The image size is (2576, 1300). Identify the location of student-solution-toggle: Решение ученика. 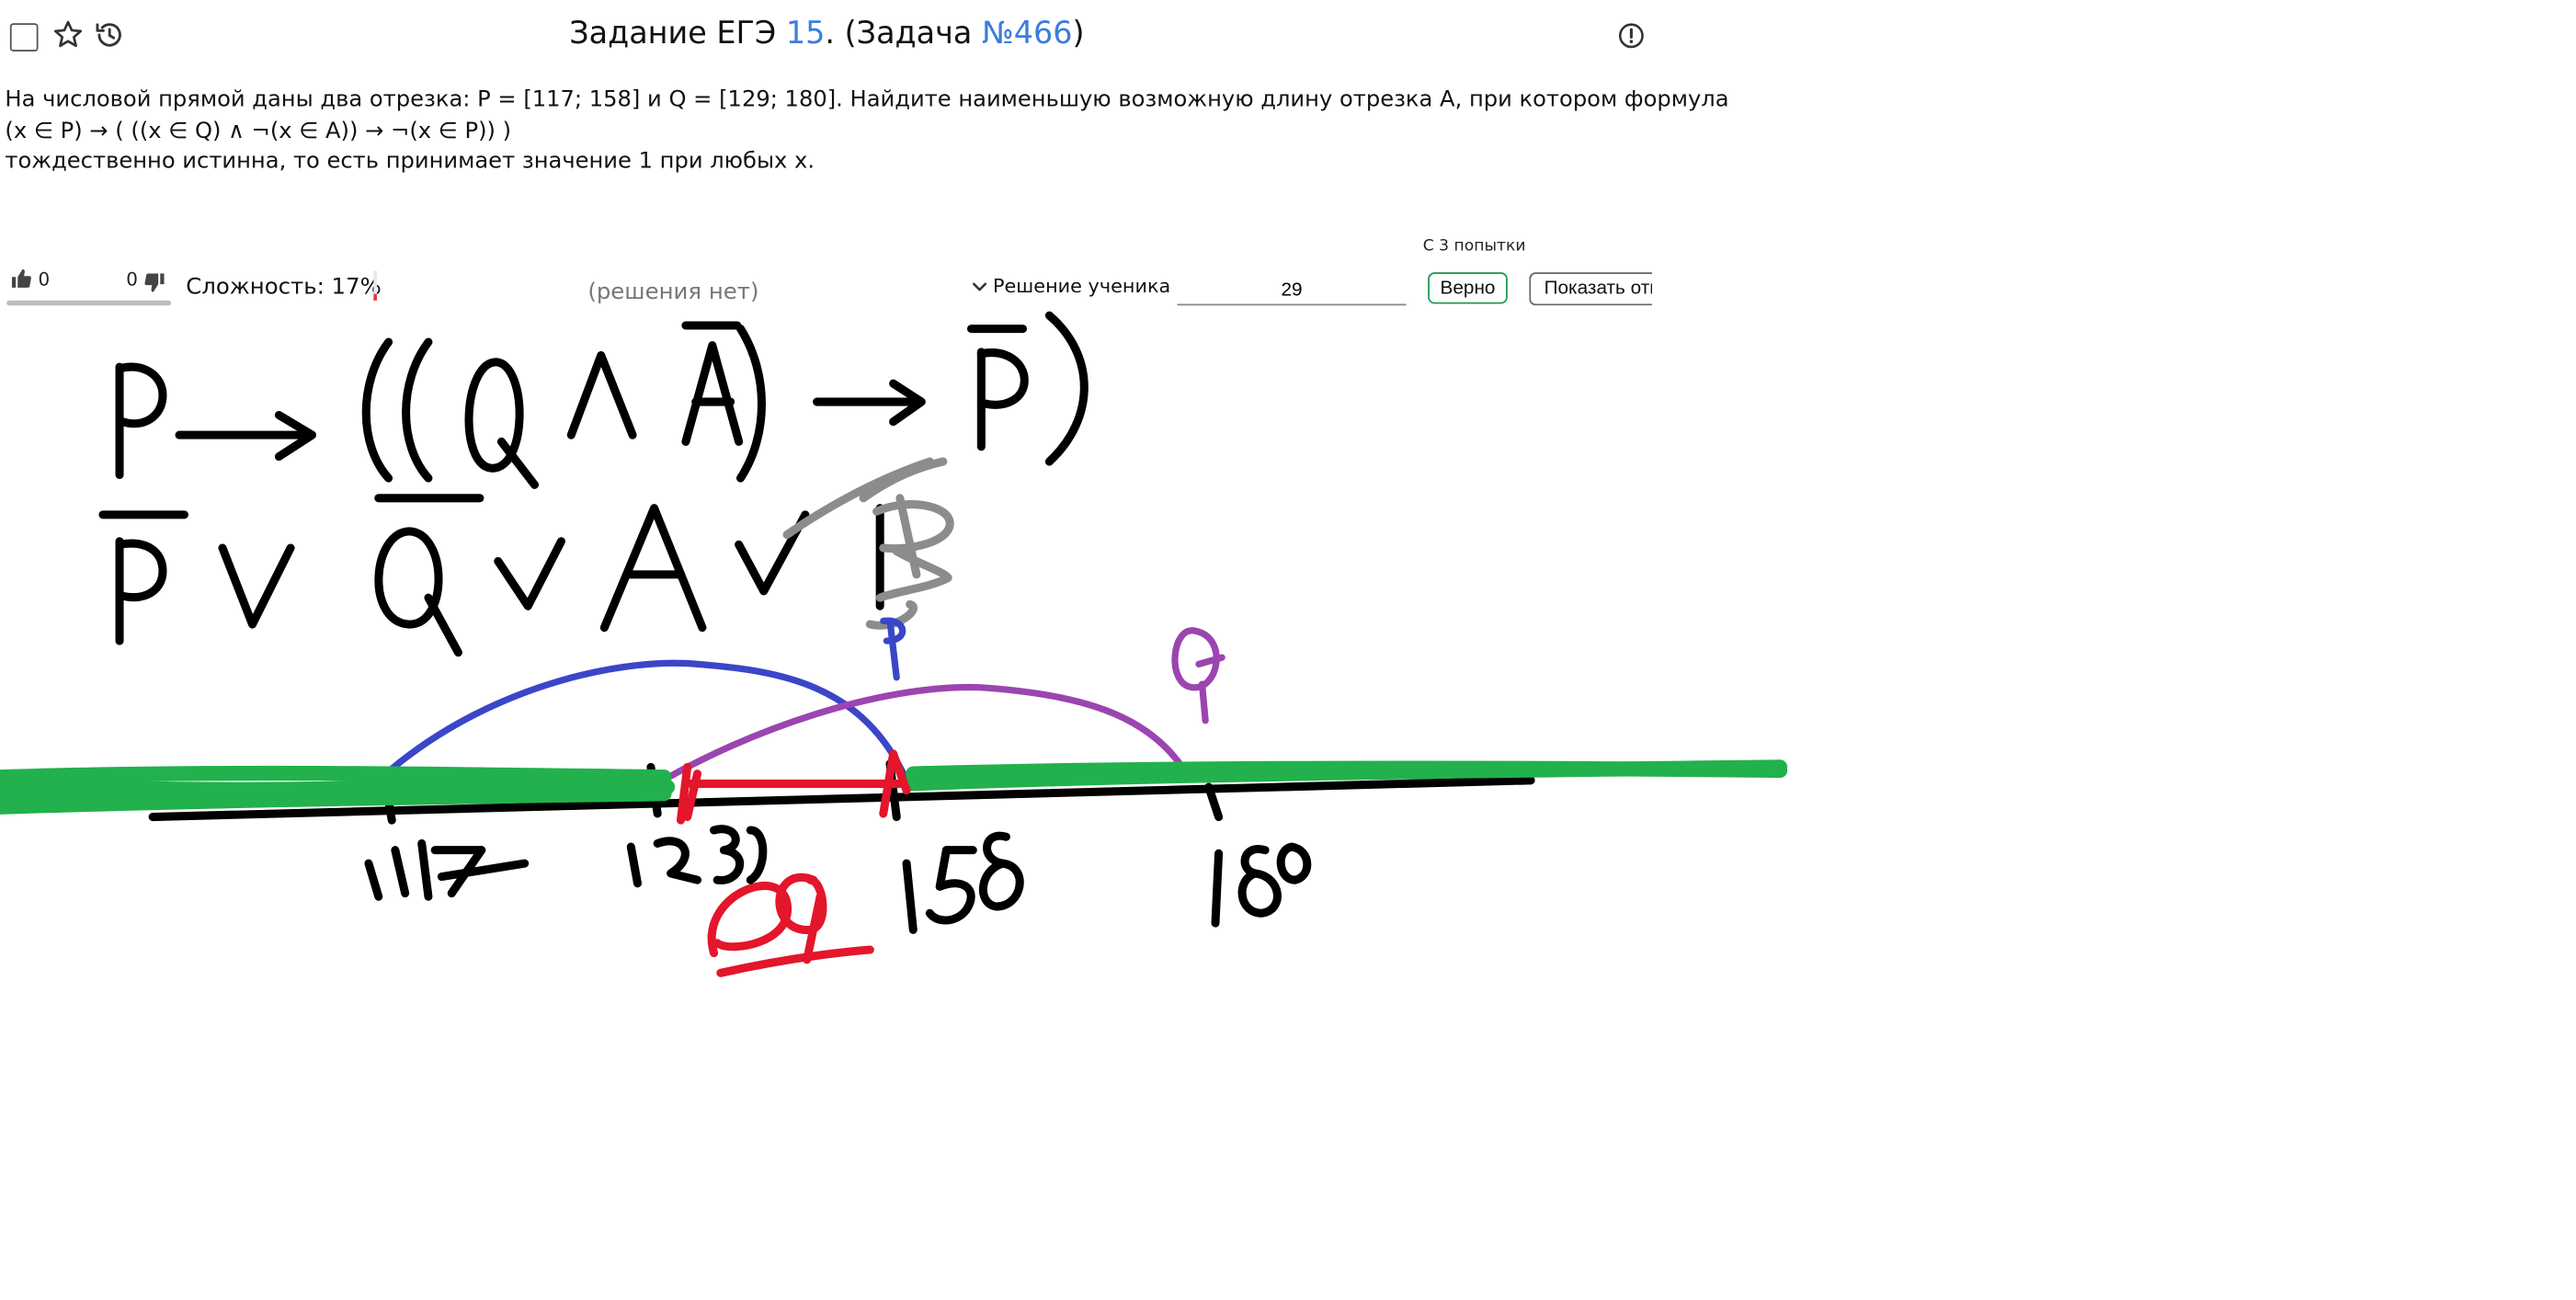
(1071, 285).